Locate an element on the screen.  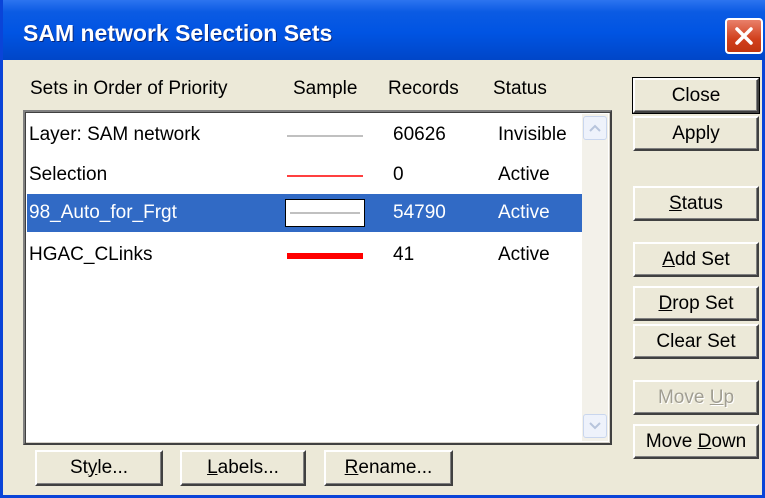
add-set-button: Add Set is located at coordinates (696, 259).